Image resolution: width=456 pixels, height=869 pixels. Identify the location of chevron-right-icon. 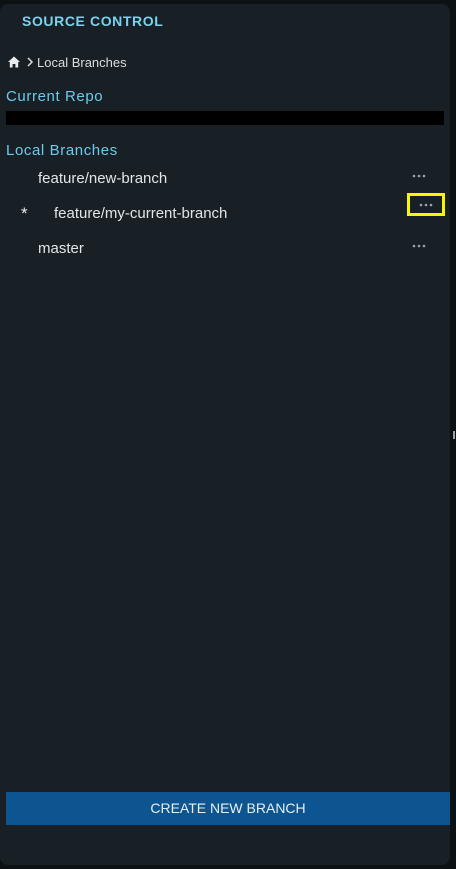
(30, 62).